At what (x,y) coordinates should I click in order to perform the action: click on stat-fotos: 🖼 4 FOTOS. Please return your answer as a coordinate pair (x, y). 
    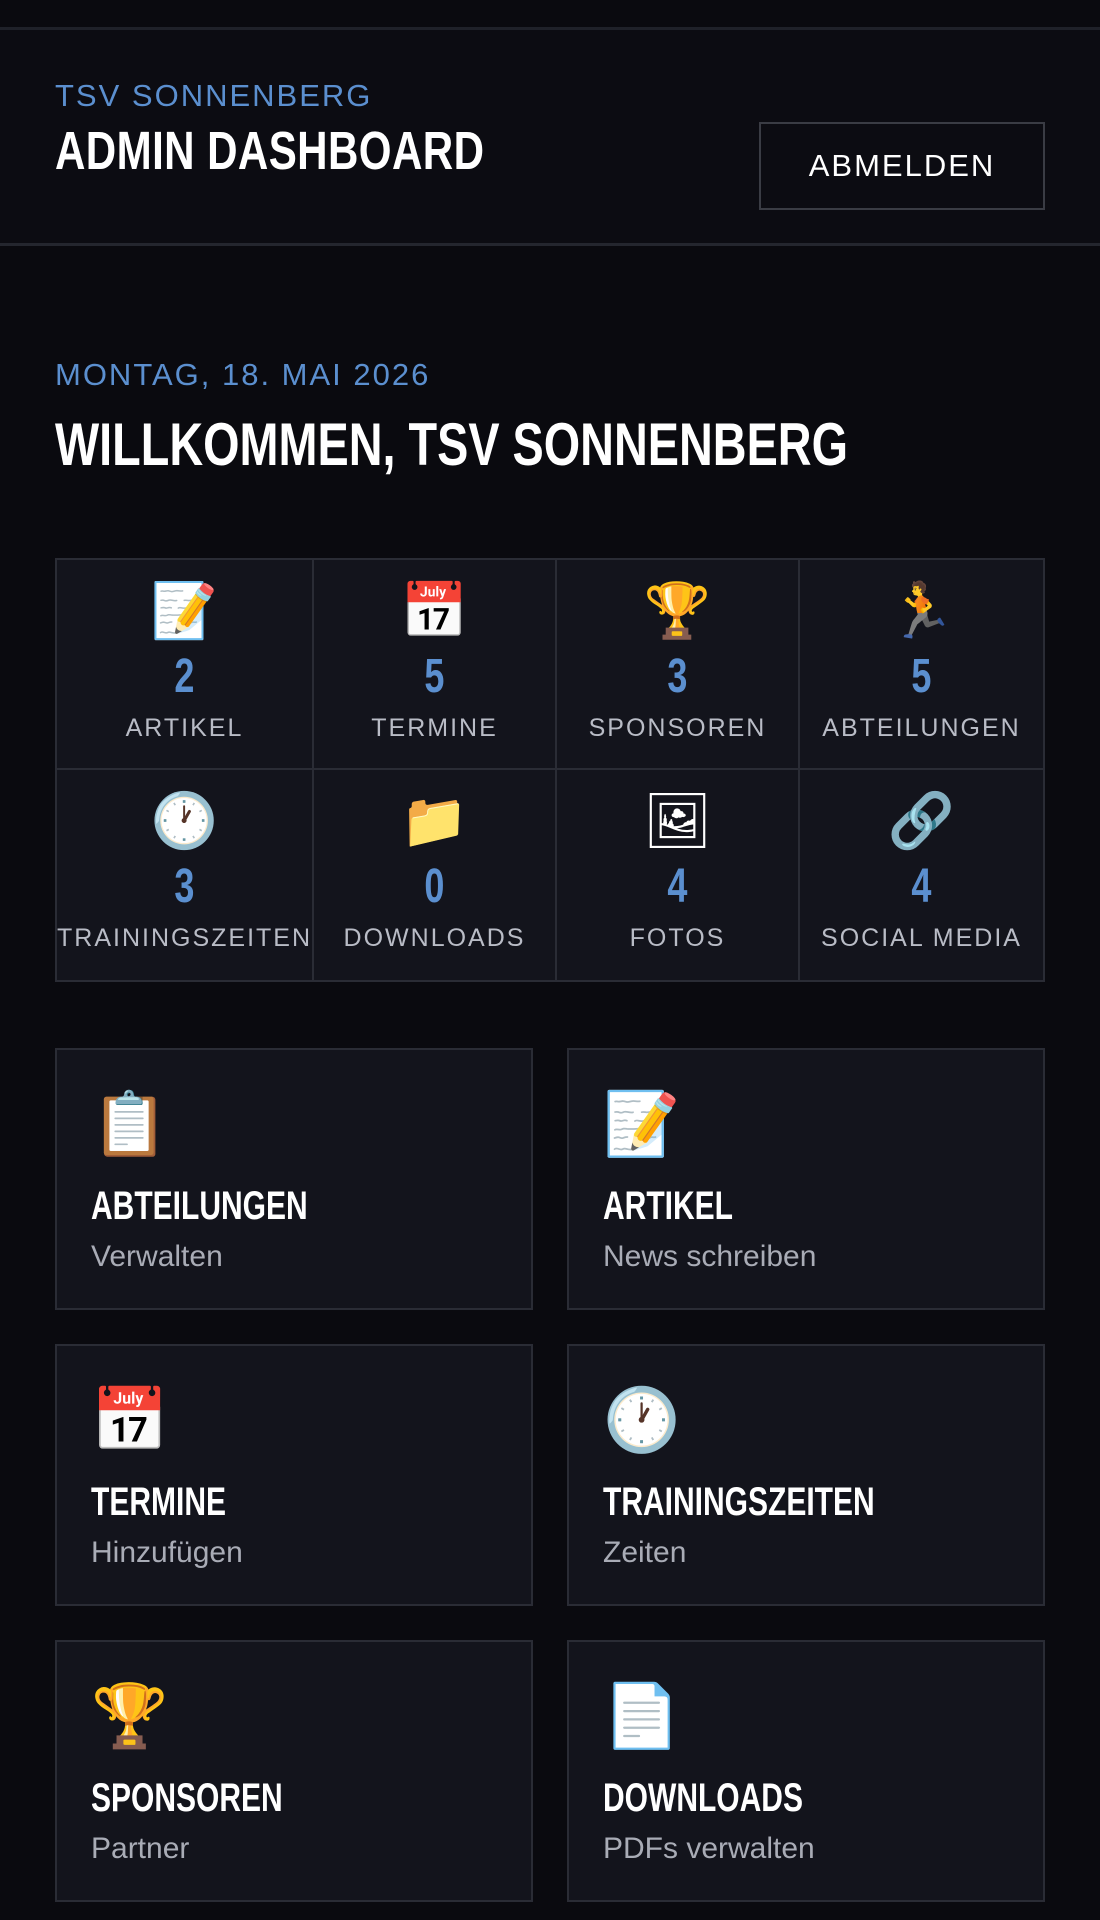
    Looking at the image, I should click on (678, 875).